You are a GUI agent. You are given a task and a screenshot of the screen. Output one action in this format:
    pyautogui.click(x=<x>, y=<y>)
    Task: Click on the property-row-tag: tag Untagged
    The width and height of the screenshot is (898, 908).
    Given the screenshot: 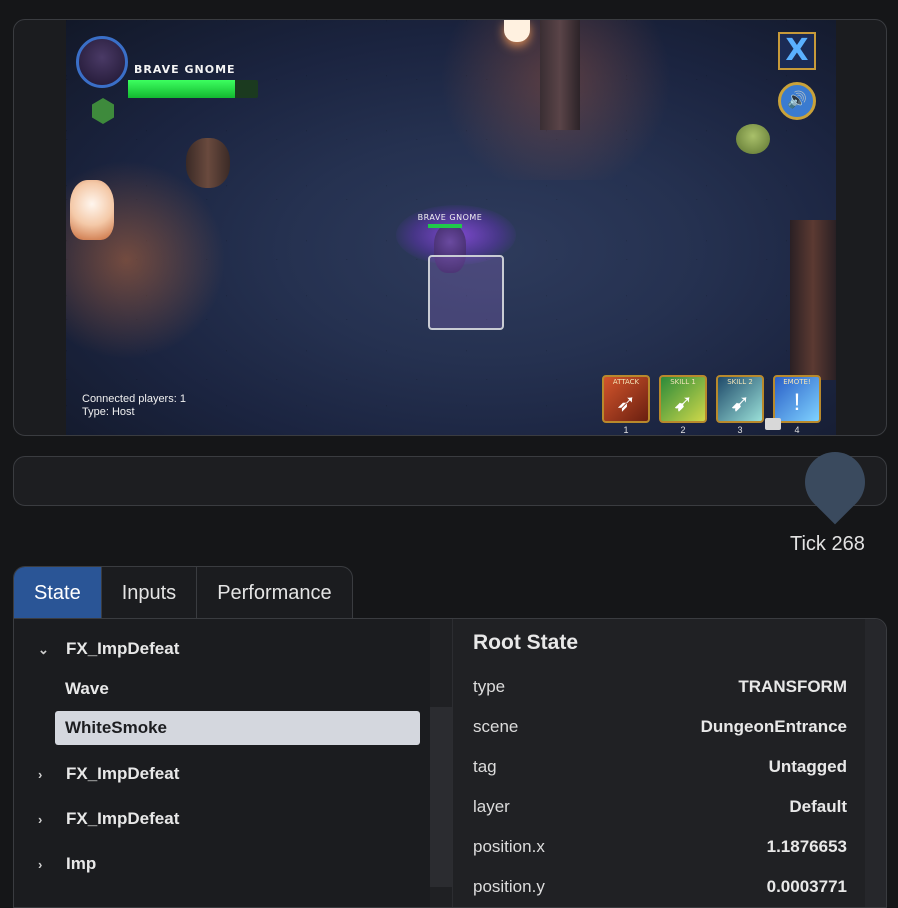 What is the action you would take?
    pyautogui.click(x=660, y=767)
    